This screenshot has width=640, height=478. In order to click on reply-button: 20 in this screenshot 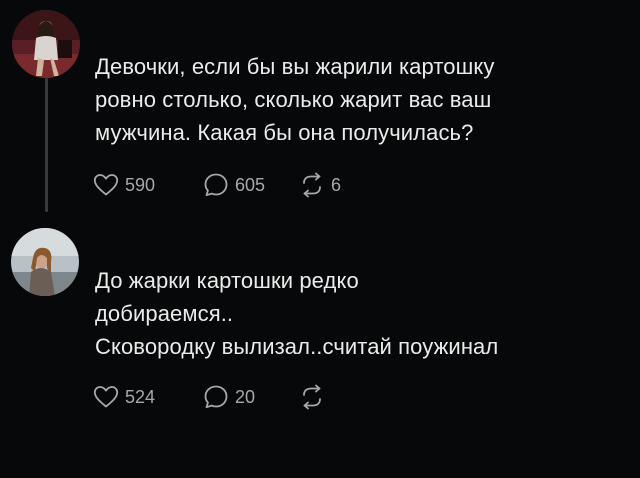, I will do `click(251, 397)`.